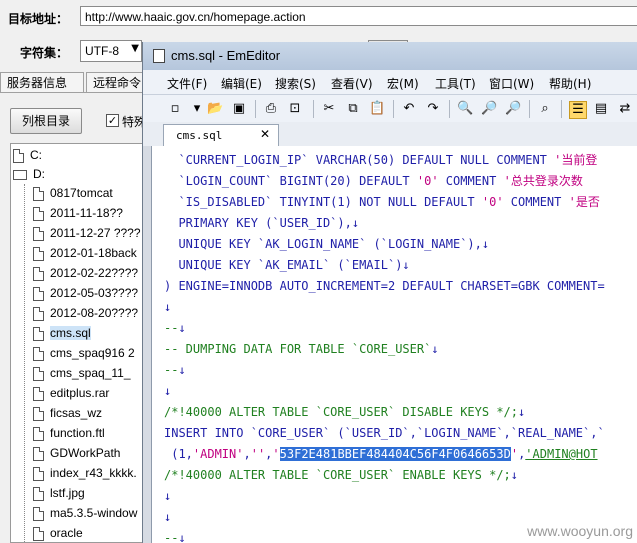 The width and height of the screenshot is (637, 543). I want to click on charset-value: UTF-8, so click(102, 51).